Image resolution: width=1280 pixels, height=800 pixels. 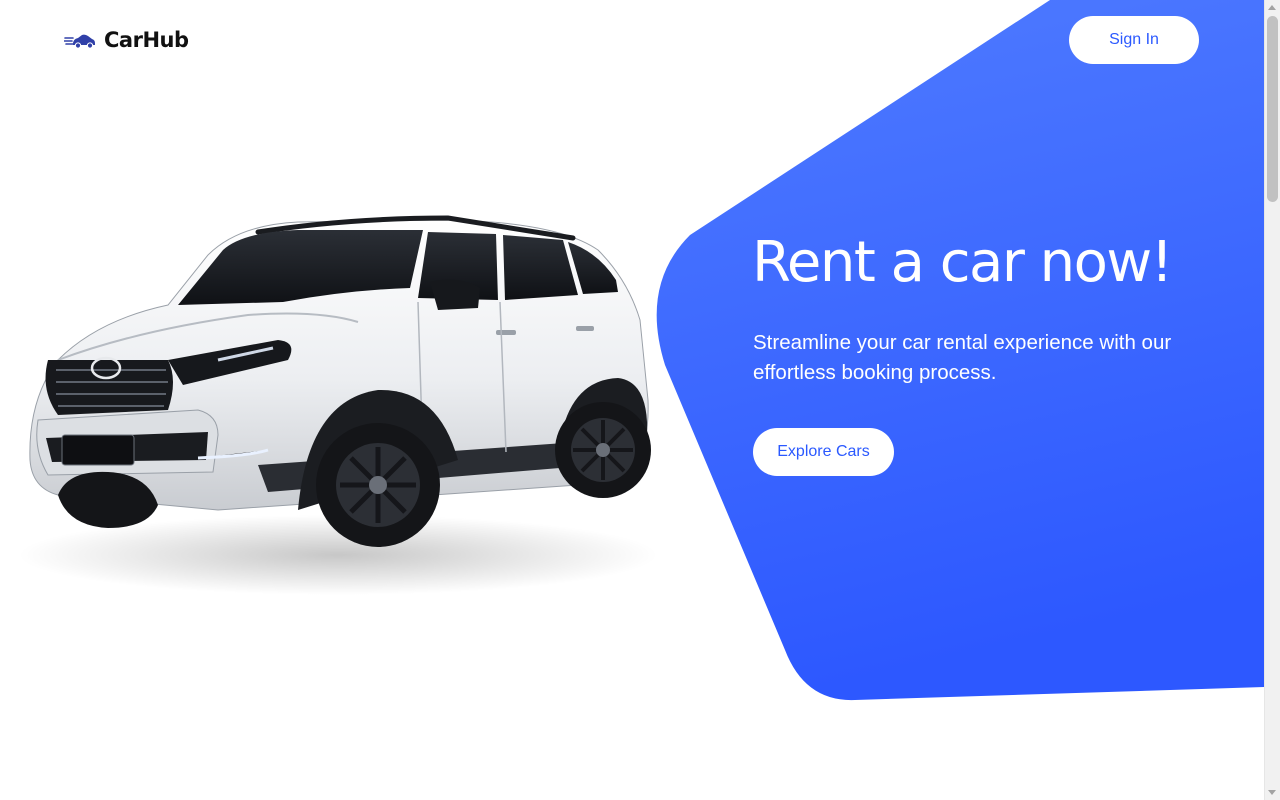 What do you see at coordinates (1272, 109) in the screenshot?
I see `scroll-thumb` at bounding box center [1272, 109].